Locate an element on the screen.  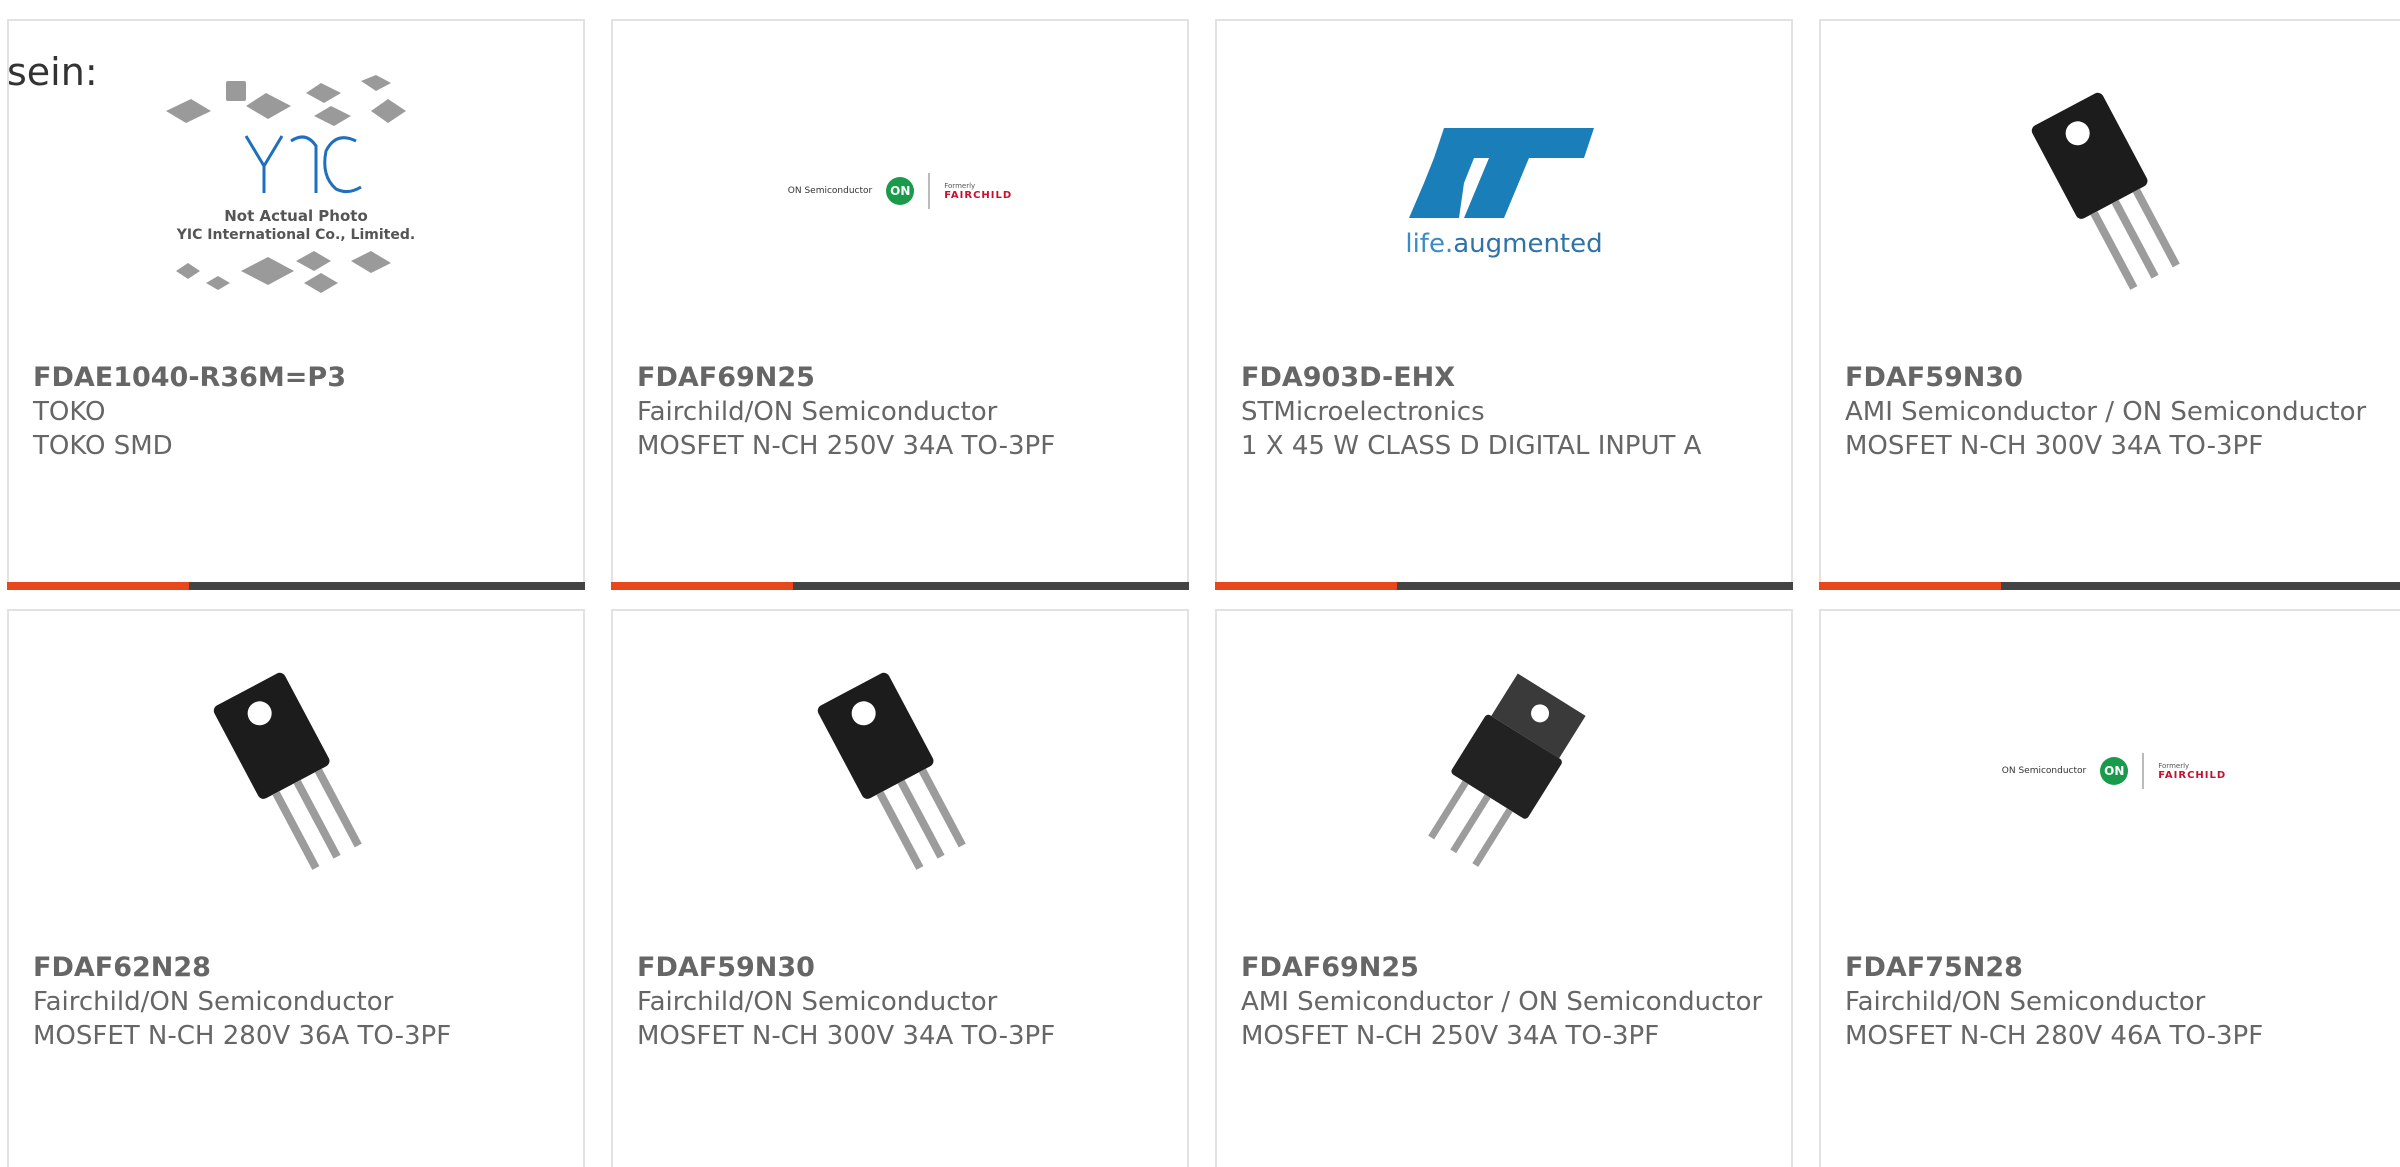
part-number: FDAF62N28 is located at coordinates (299, 968).